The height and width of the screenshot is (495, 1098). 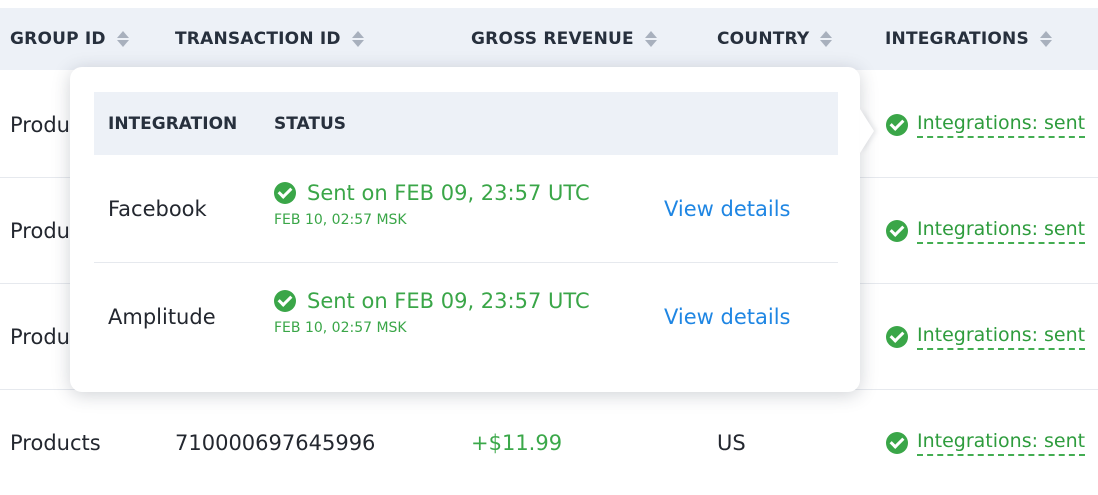 I want to click on popover-arrow, so click(x=867, y=131).